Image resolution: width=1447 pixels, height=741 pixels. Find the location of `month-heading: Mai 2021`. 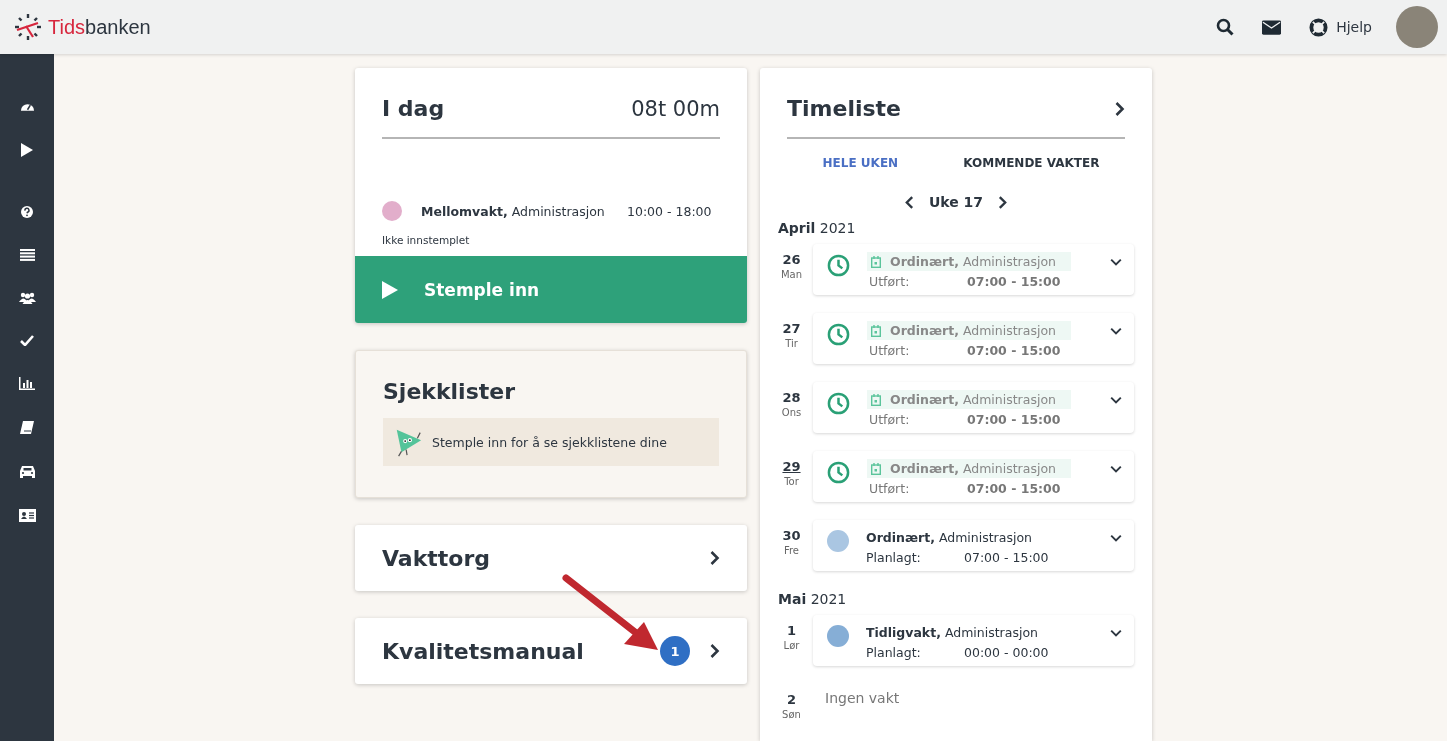

month-heading: Mai 2021 is located at coordinates (812, 598).